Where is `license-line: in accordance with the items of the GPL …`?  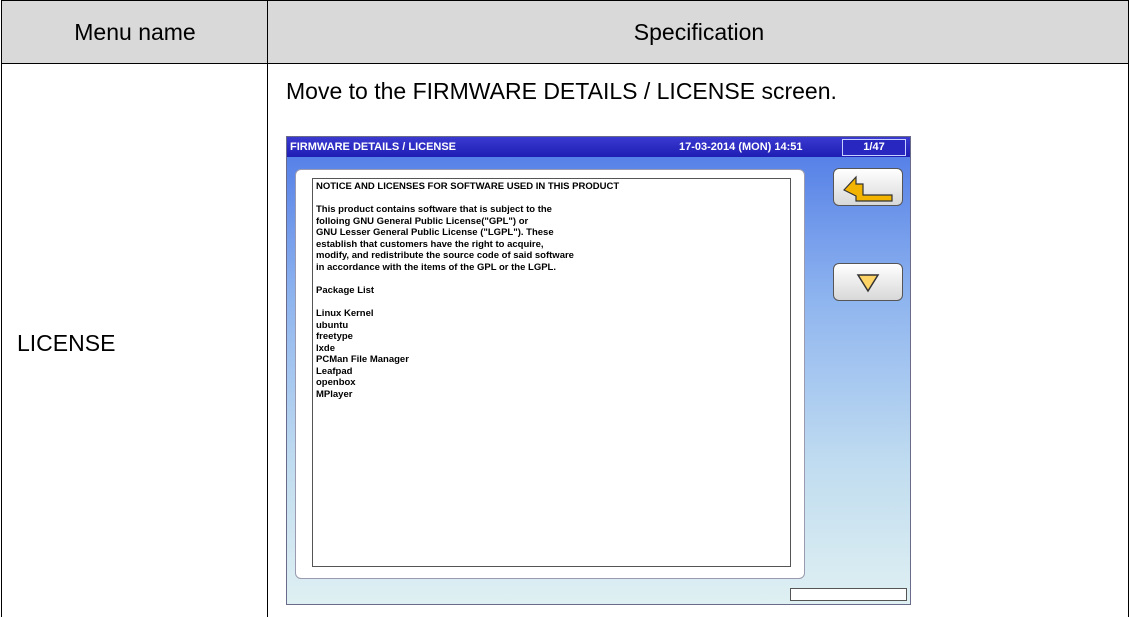 license-line: in accordance with the items of the GPL … is located at coordinates (436, 267).